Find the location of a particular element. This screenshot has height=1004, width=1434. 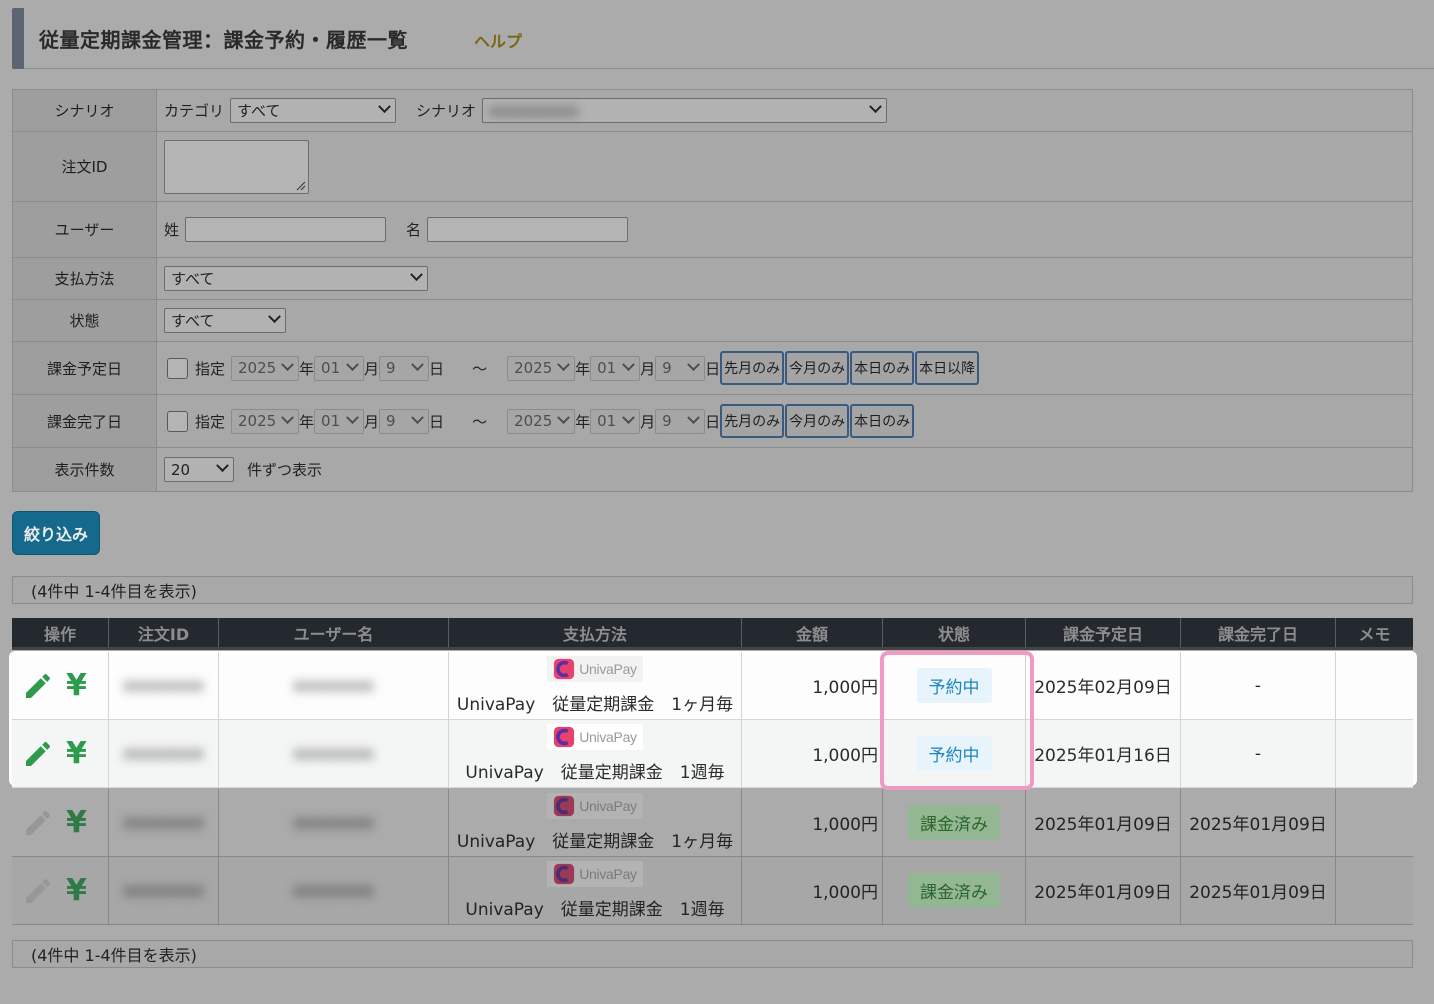

user-label: ユーザー is located at coordinates (85, 229).